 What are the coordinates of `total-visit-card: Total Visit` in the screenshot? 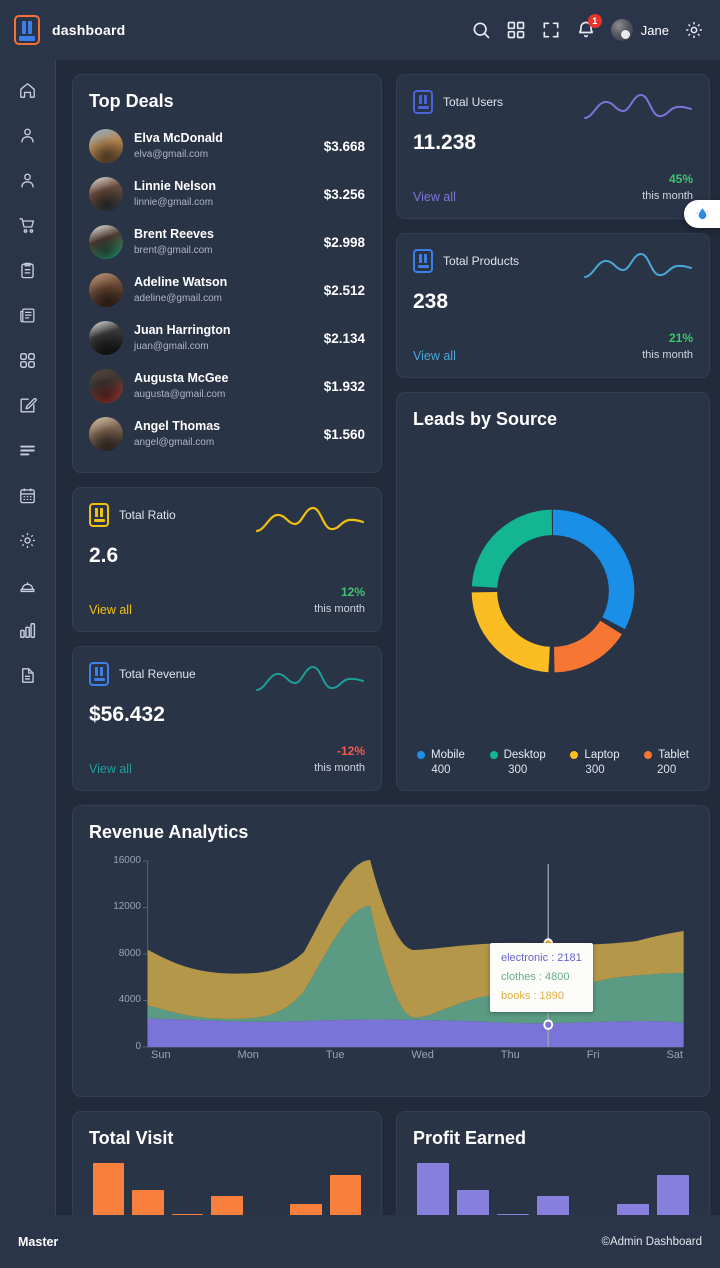 It's located at (227, 1163).